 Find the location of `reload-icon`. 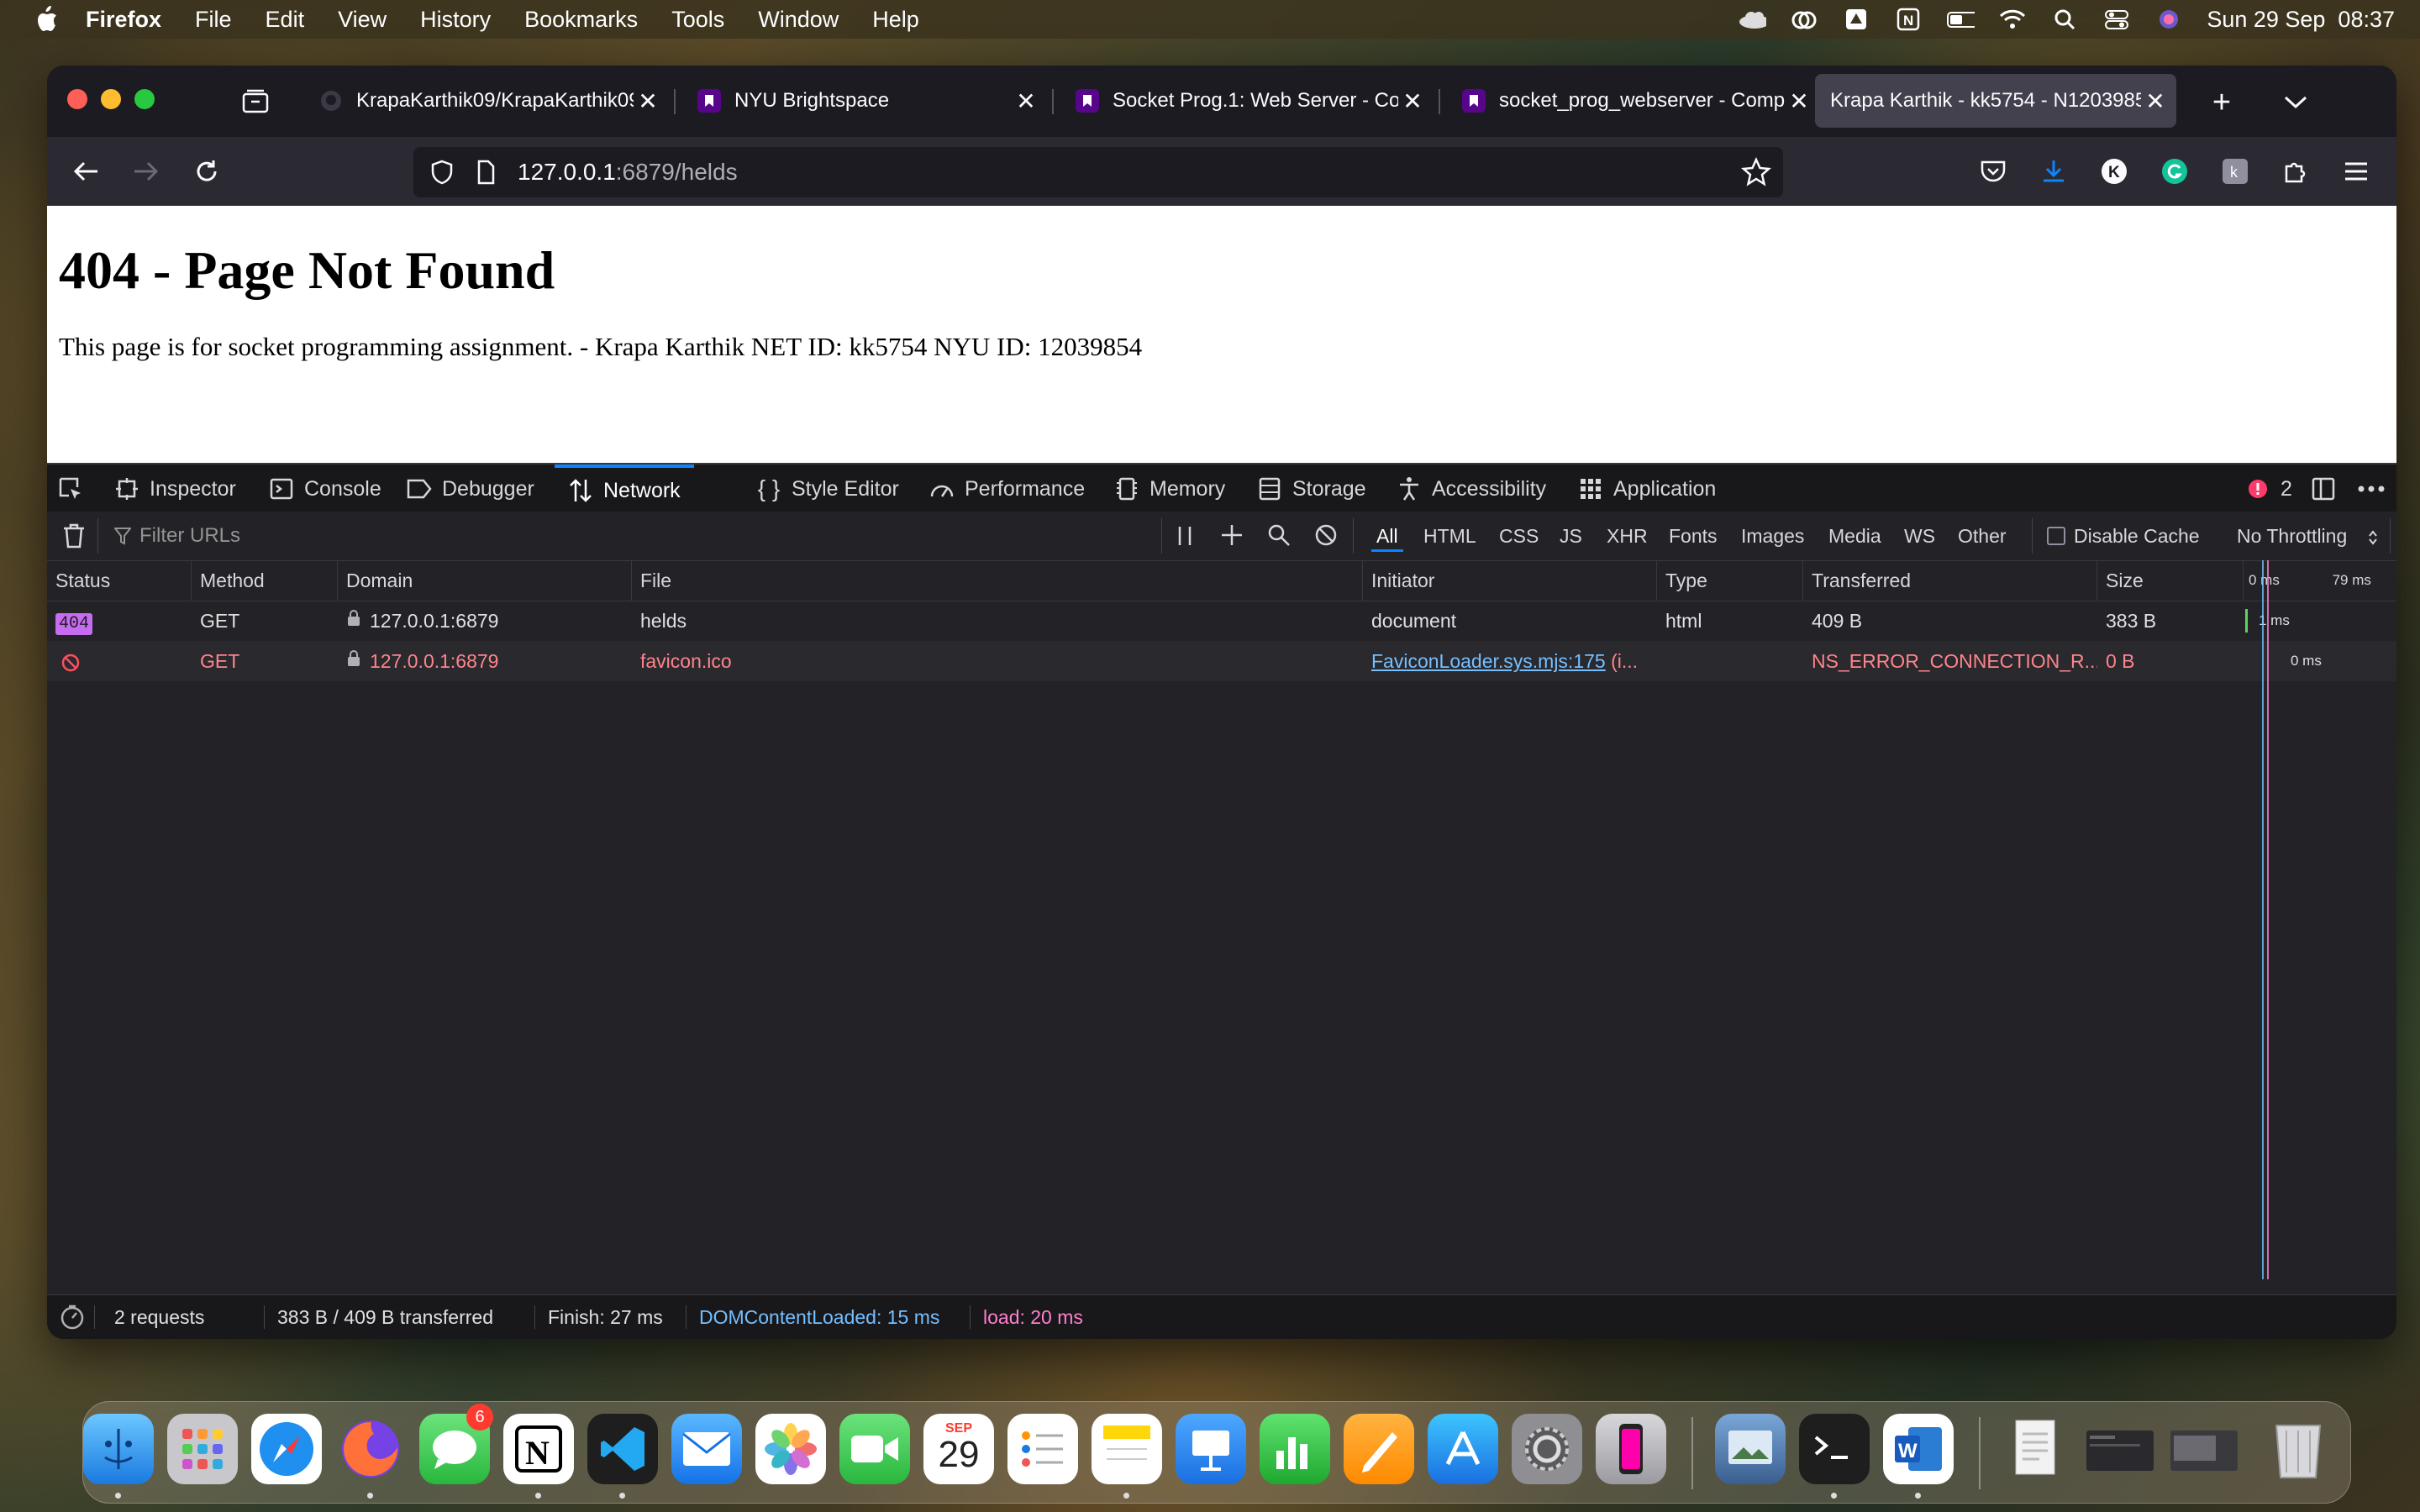

reload-icon is located at coordinates (206, 171).